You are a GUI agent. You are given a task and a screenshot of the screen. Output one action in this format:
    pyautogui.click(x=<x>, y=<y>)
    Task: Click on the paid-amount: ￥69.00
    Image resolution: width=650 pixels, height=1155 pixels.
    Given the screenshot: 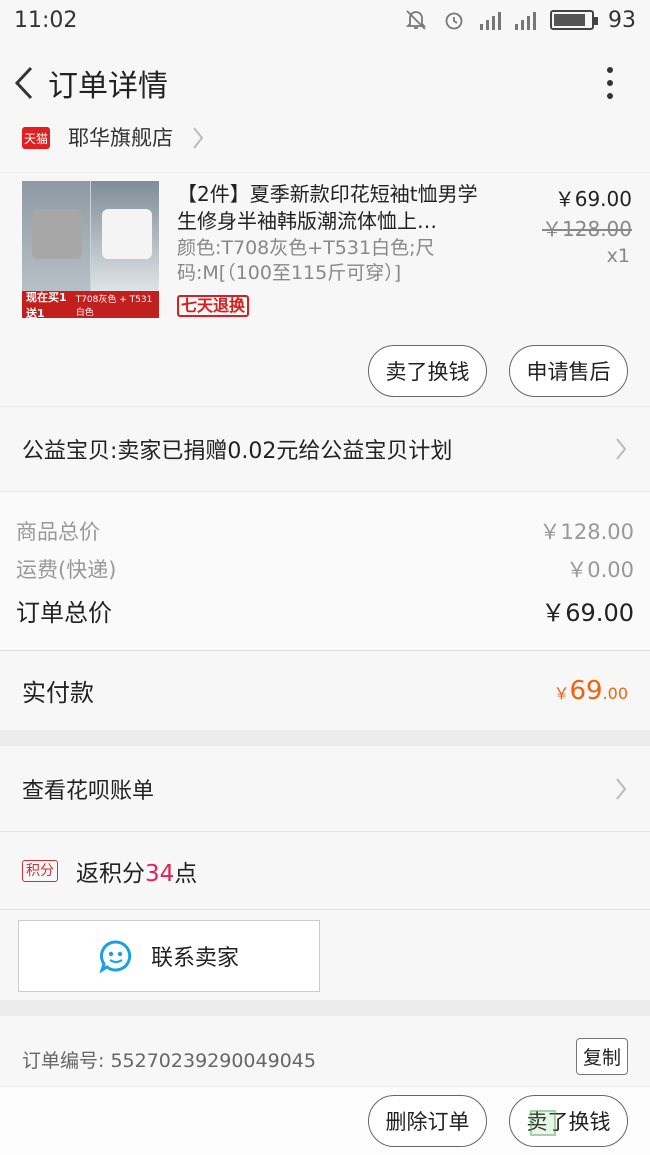 What is the action you would take?
    pyautogui.click(x=590, y=691)
    